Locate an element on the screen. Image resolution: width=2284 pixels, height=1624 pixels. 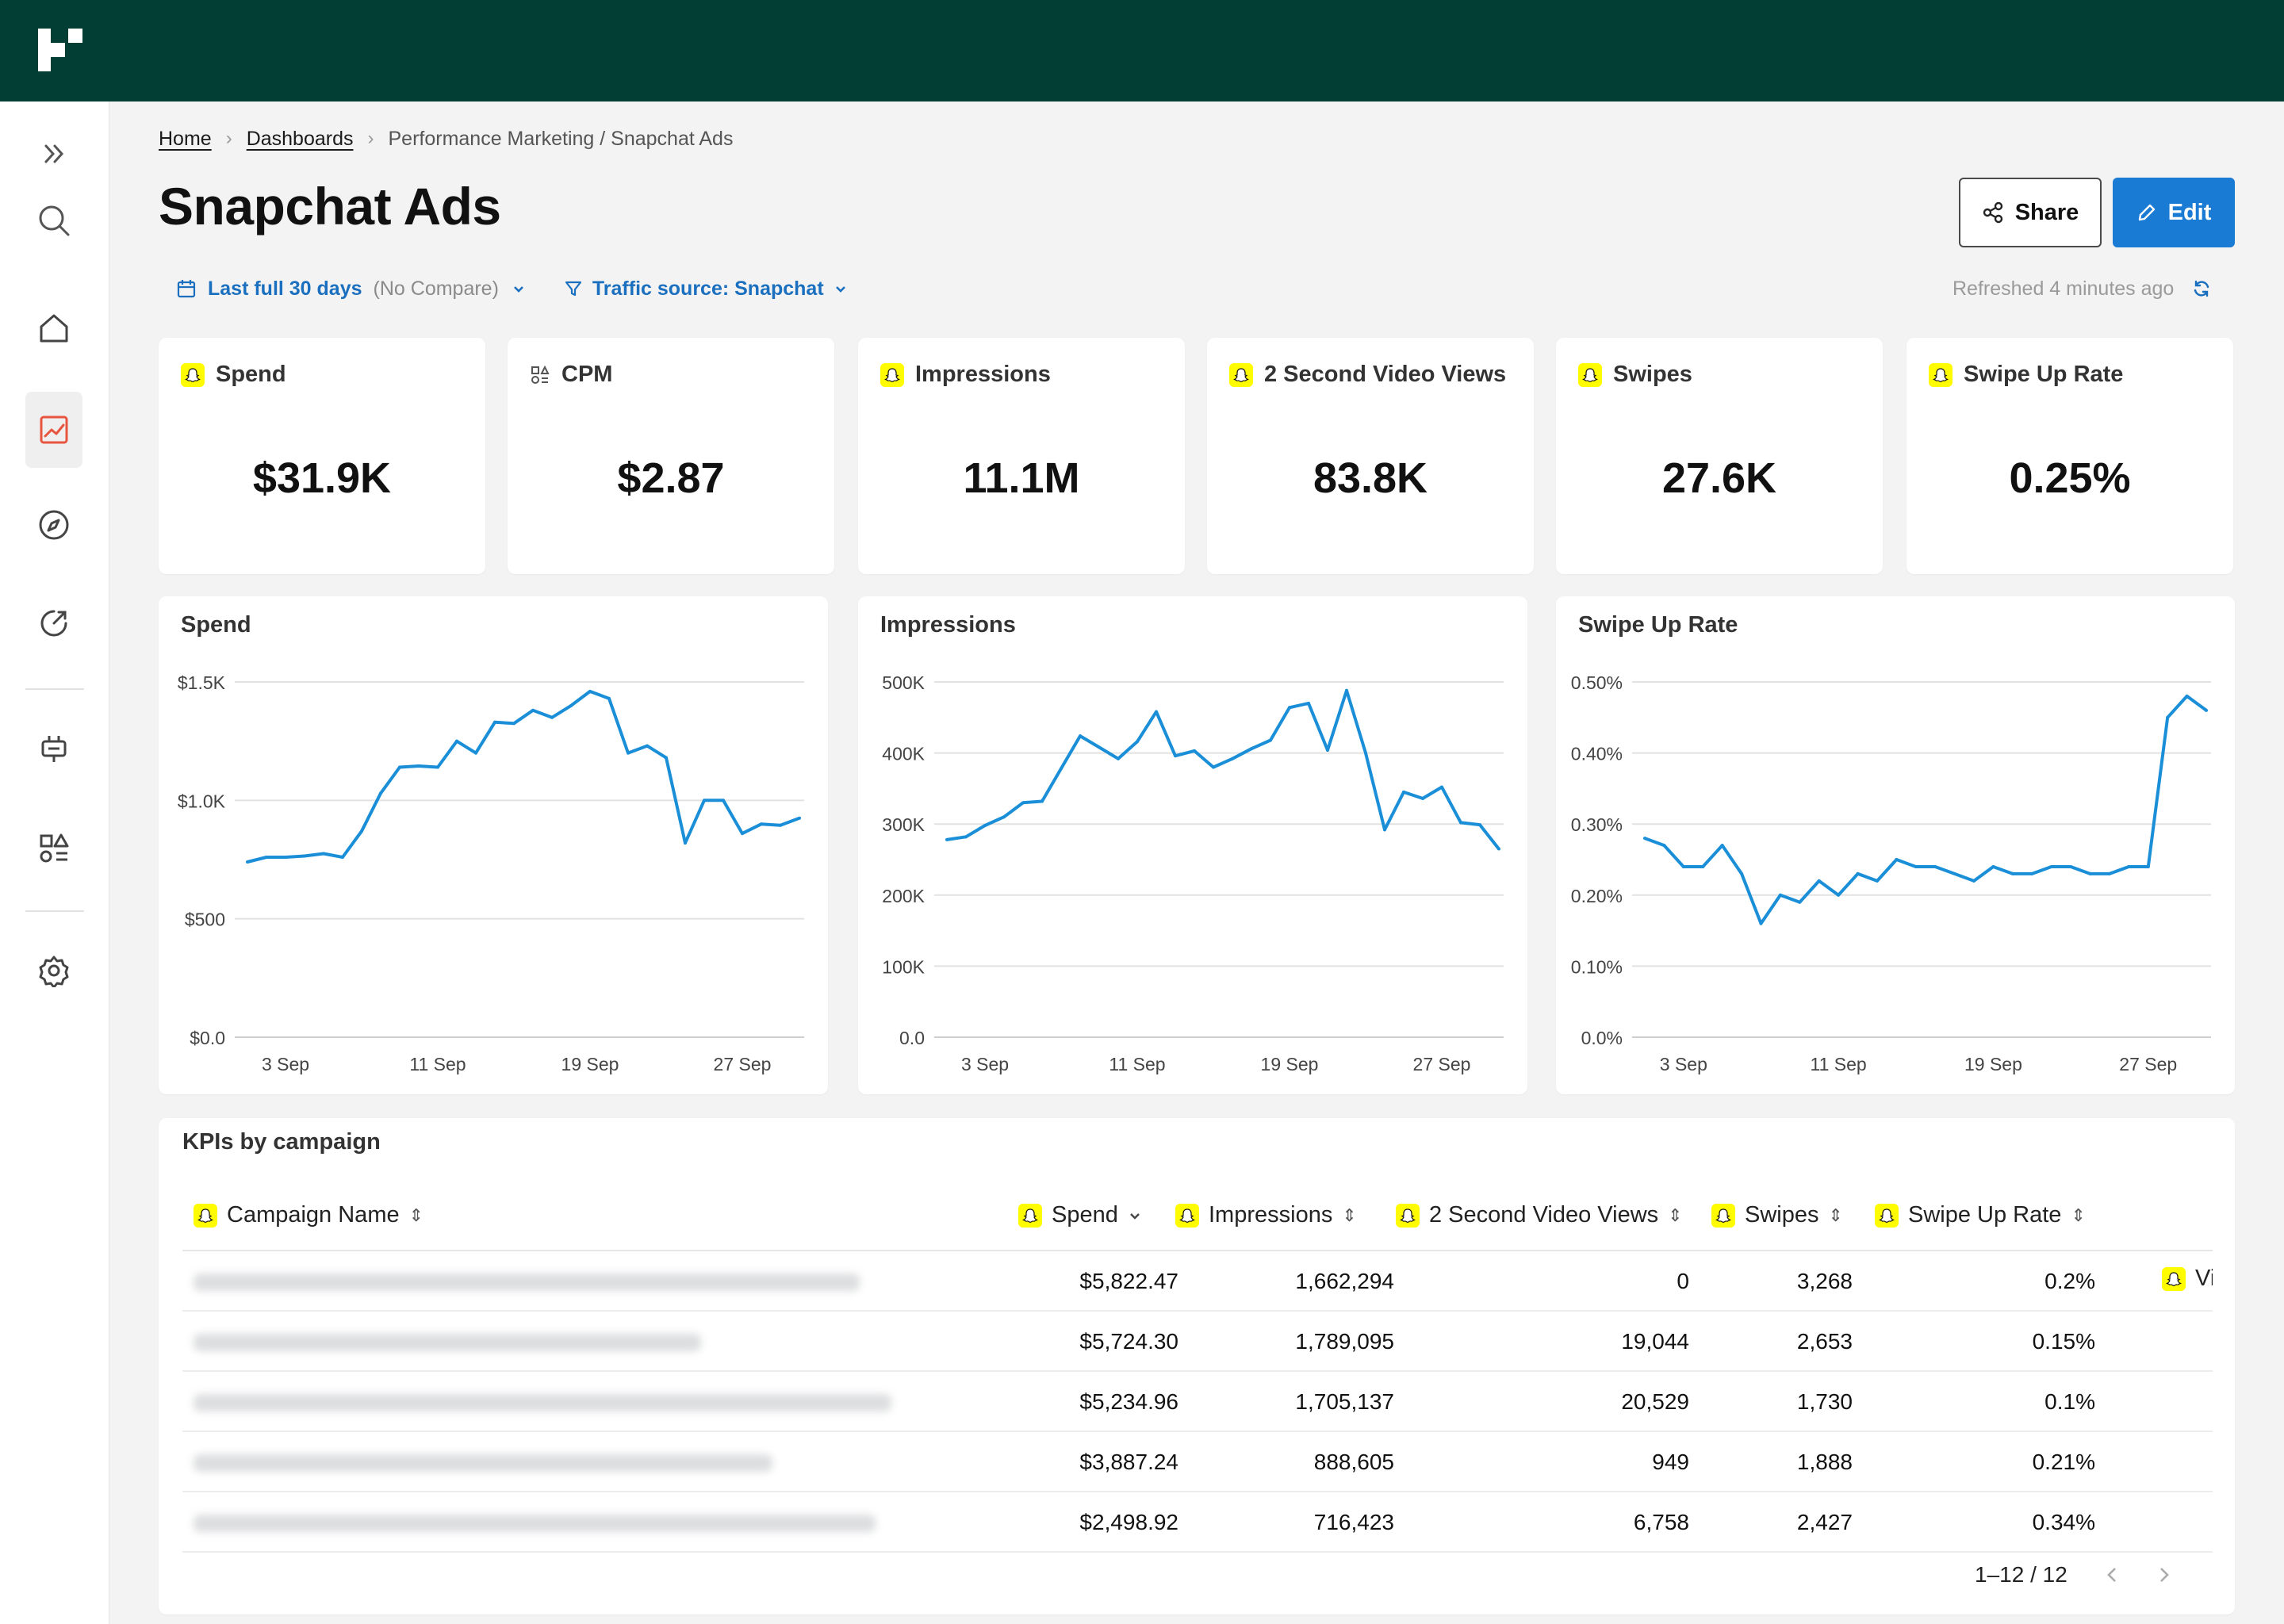
compass-icon is located at coordinates (53, 524).